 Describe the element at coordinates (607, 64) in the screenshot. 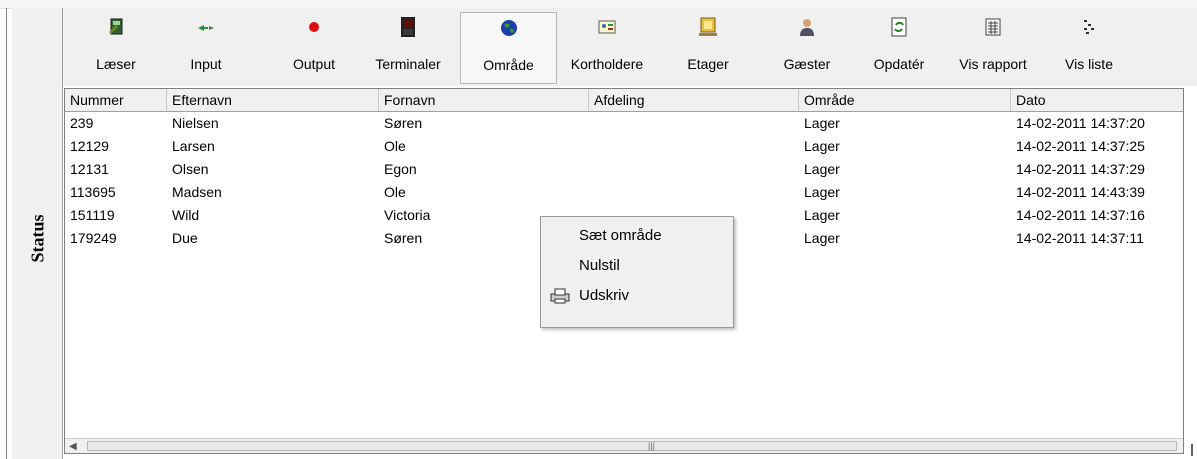

I see `toolbar-label: Kortholdere` at that location.